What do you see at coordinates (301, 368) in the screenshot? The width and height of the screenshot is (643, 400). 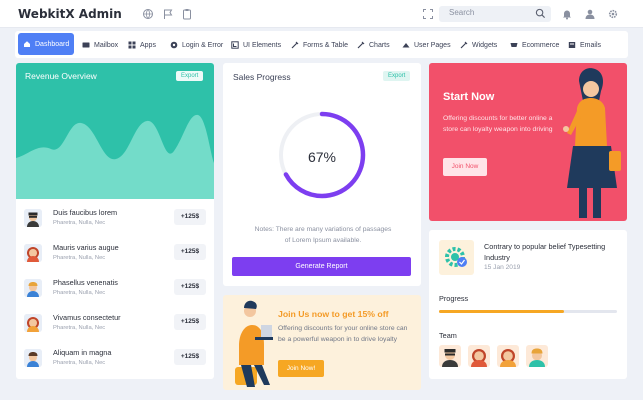 I see `join-now-button: Join Now!` at bounding box center [301, 368].